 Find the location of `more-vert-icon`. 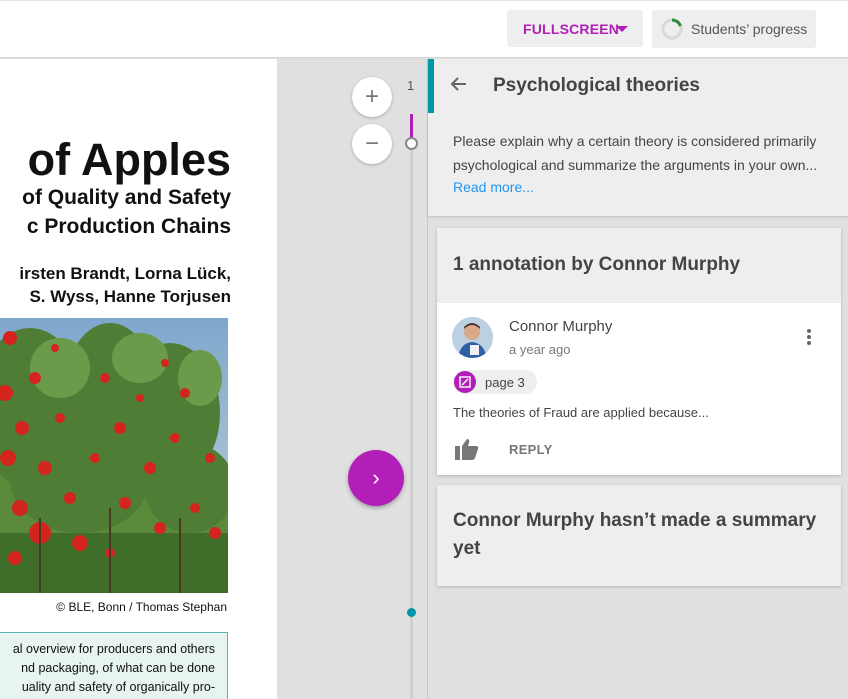

more-vert-icon is located at coordinates (809, 337).